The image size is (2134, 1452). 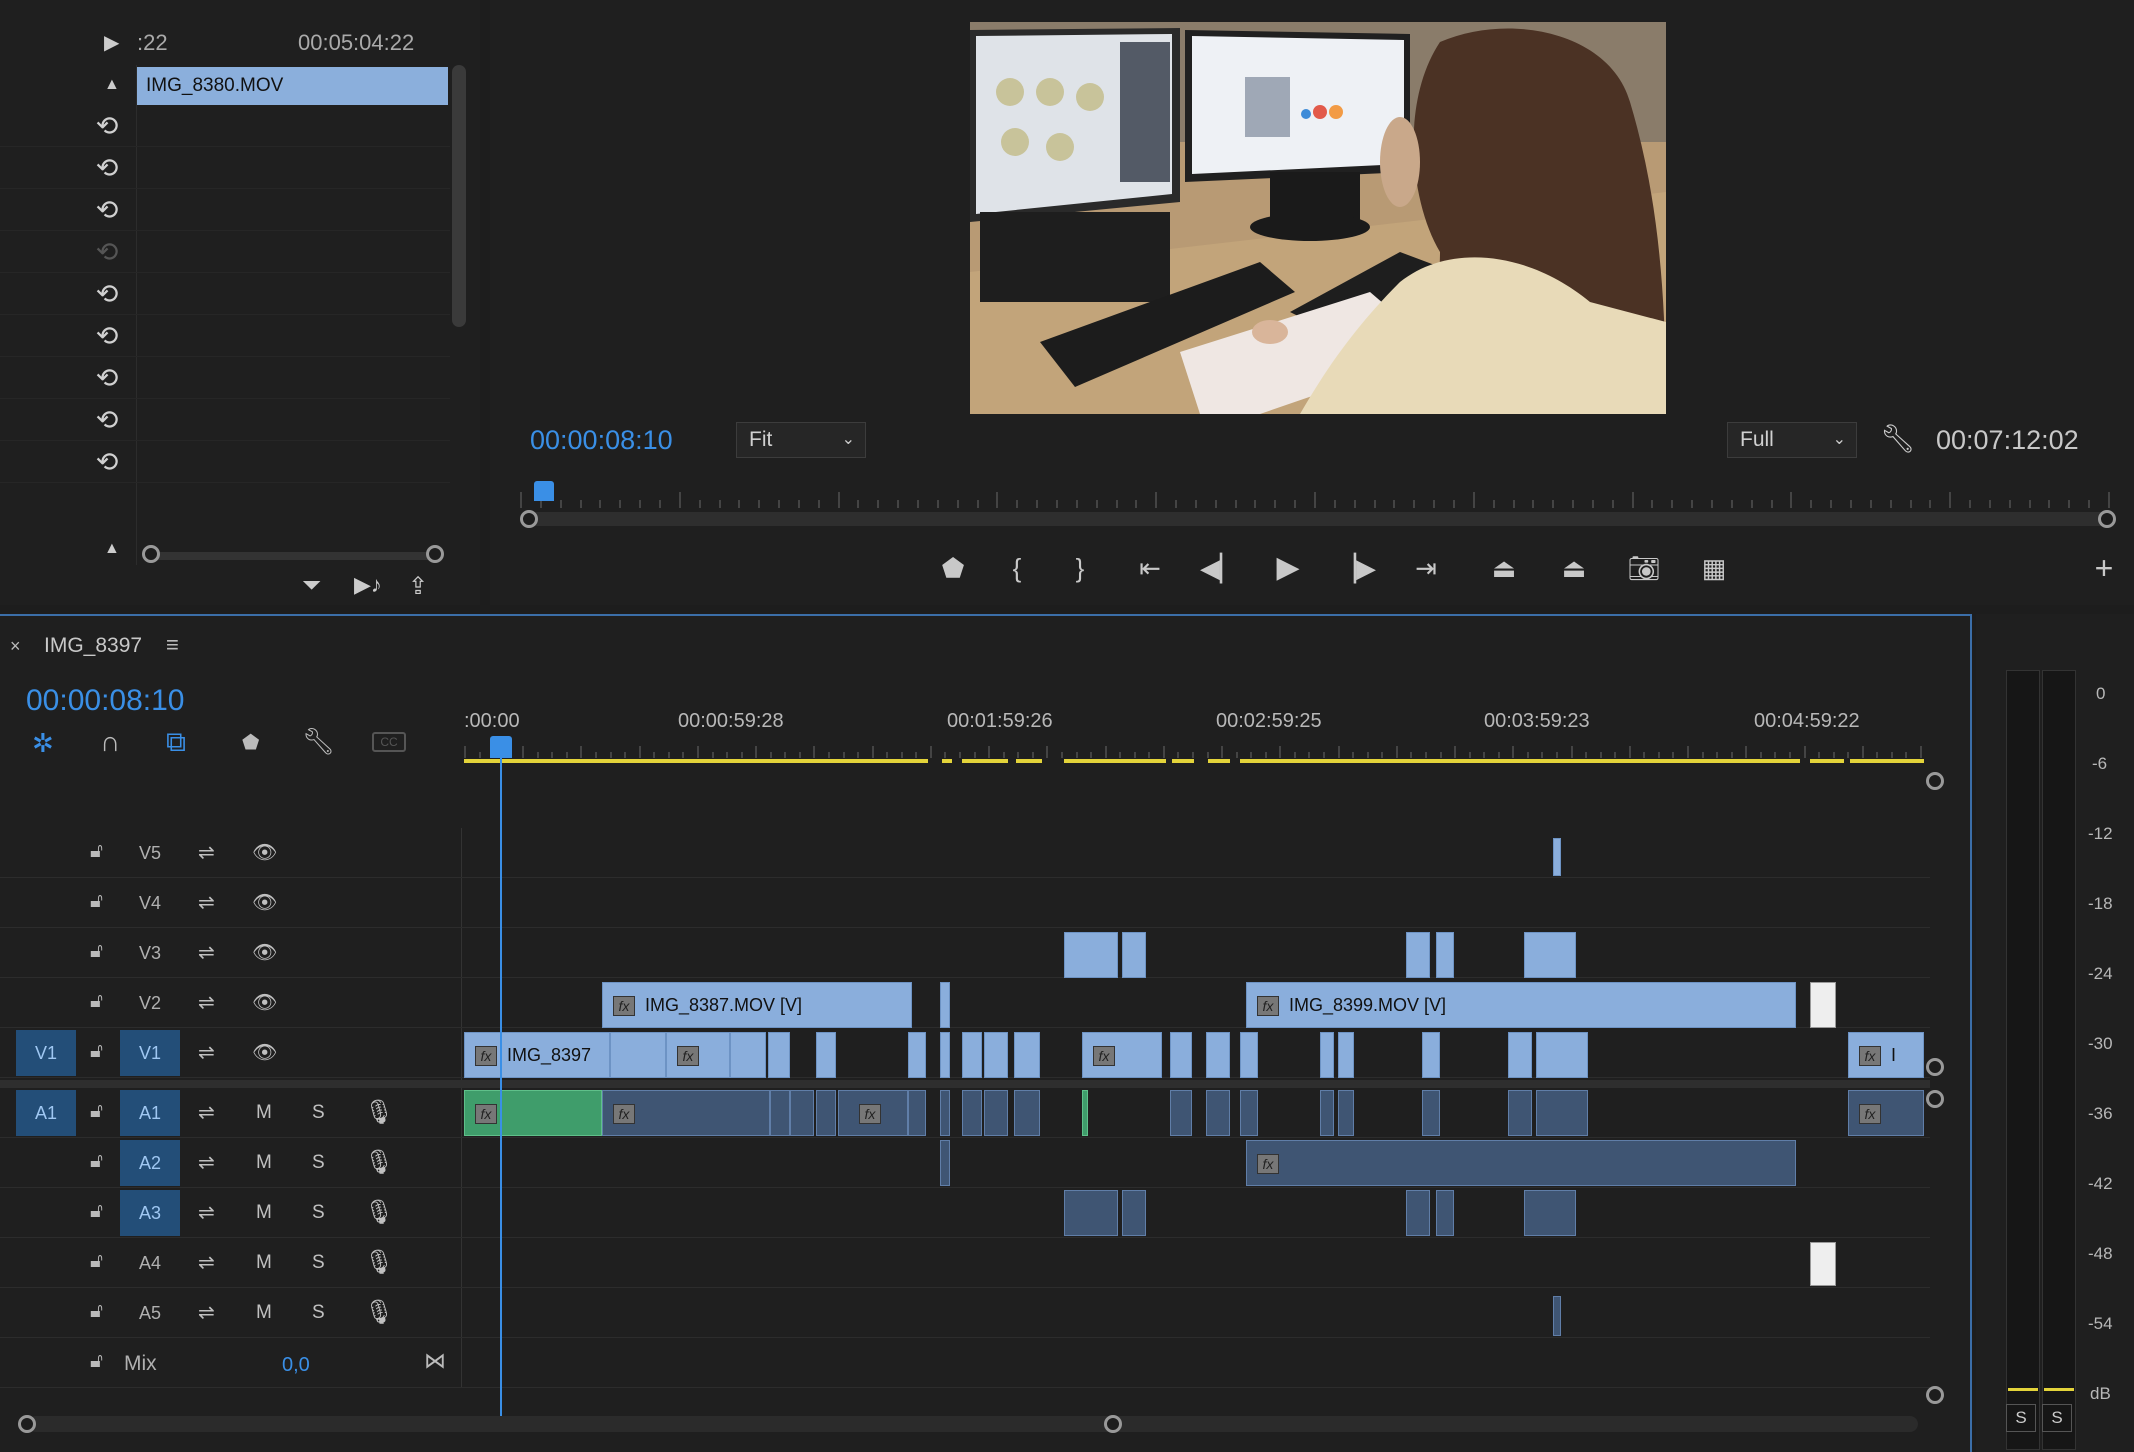 I want to click on track-target-a3: A3, so click(x=150, y=1213).